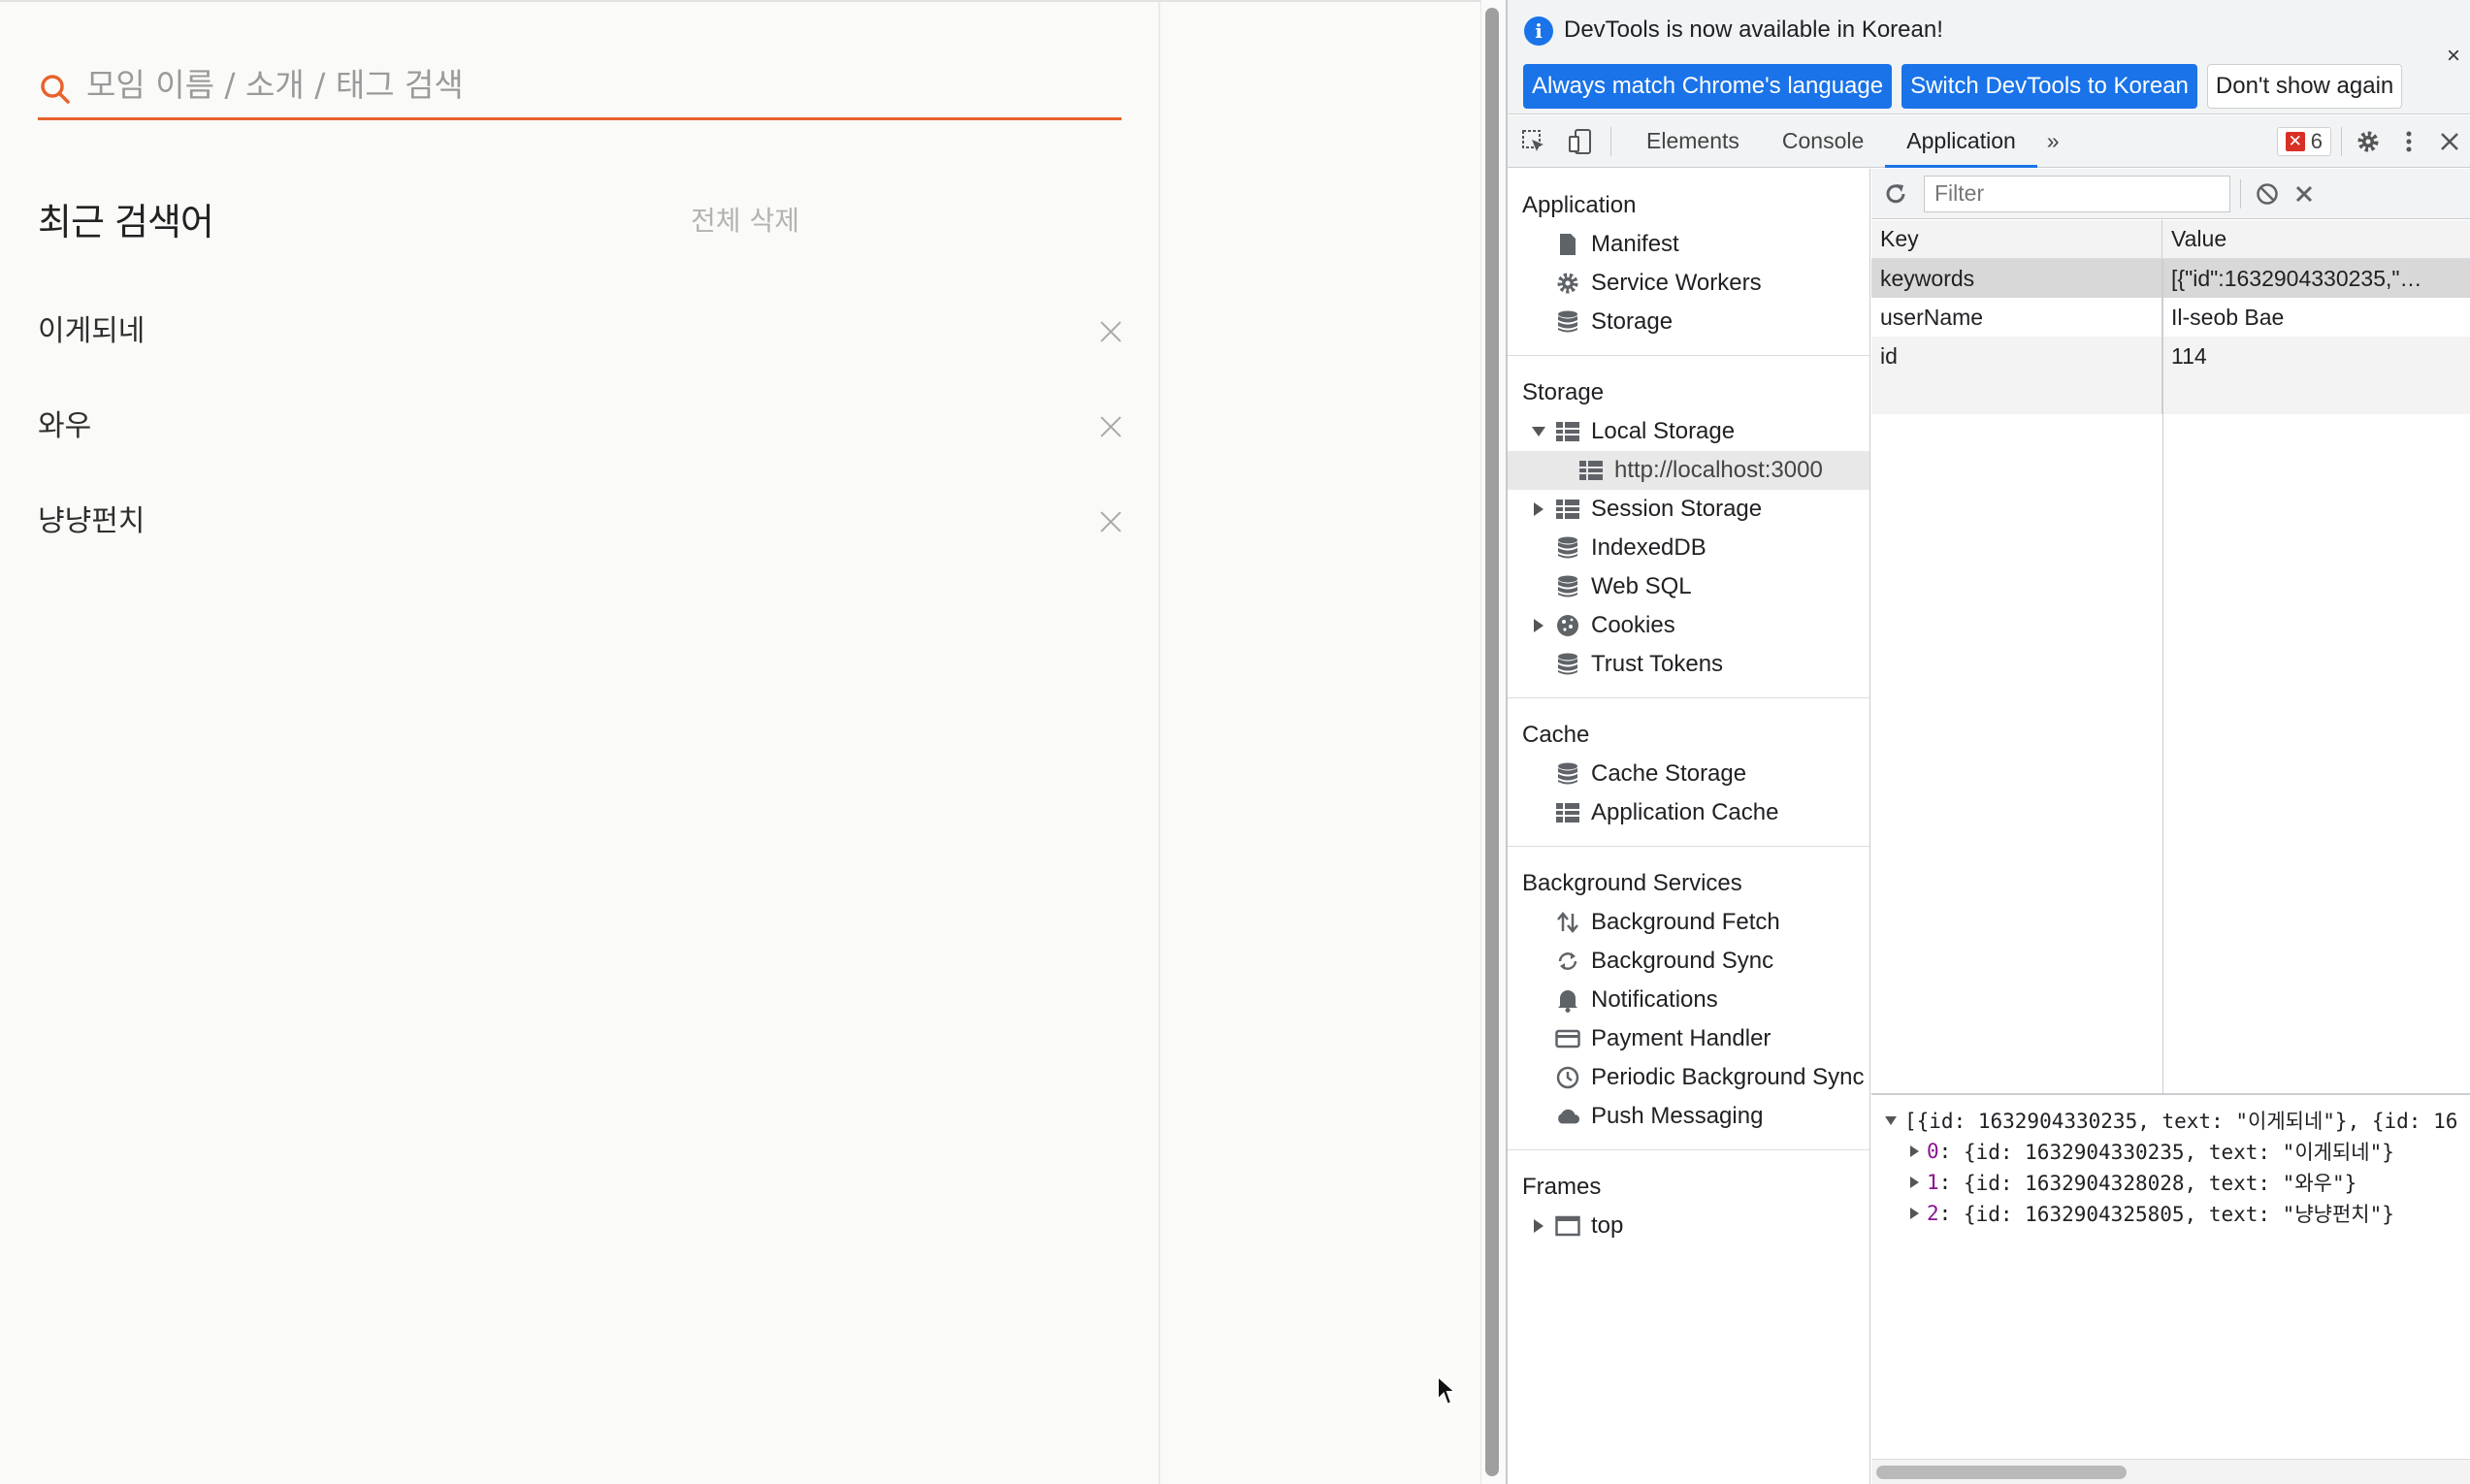 The height and width of the screenshot is (1484, 2470). Describe the element at coordinates (2453, 57) in the screenshot. I see `infobar-close-icon: ×` at that location.